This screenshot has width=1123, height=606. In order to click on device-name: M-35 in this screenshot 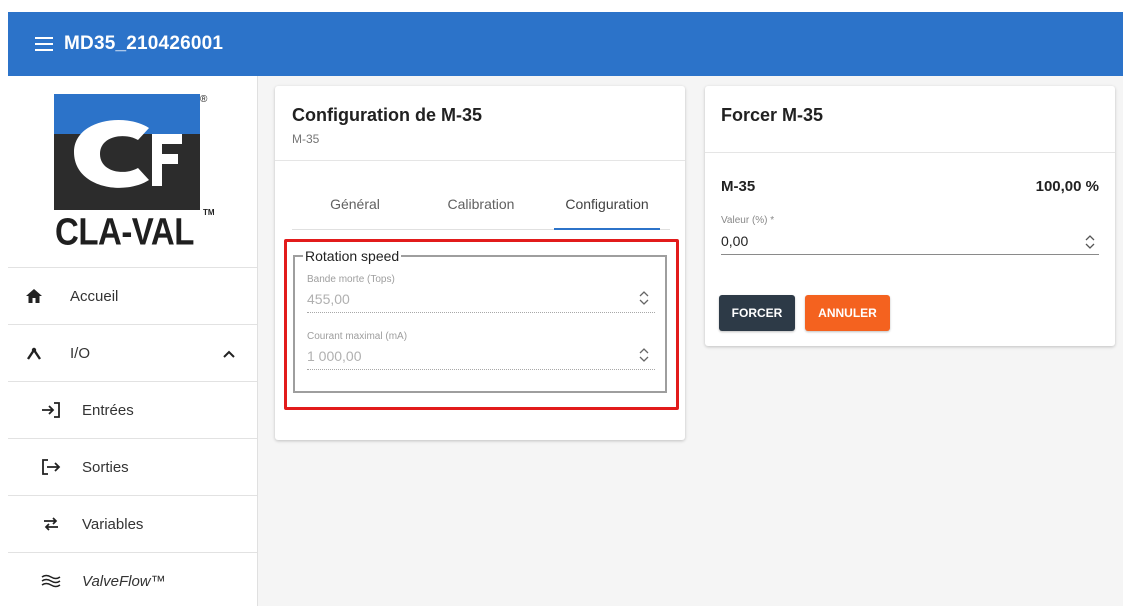, I will do `click(738, 186)`.